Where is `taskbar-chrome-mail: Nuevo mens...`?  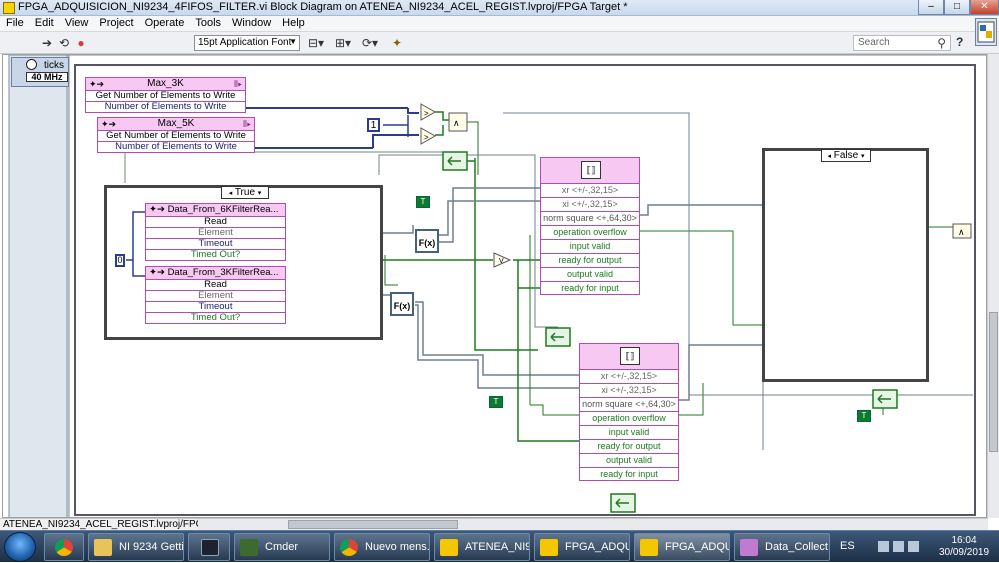
taskbar-chrome-mail: Nuevo mens... is located at coordinates (382, 547).